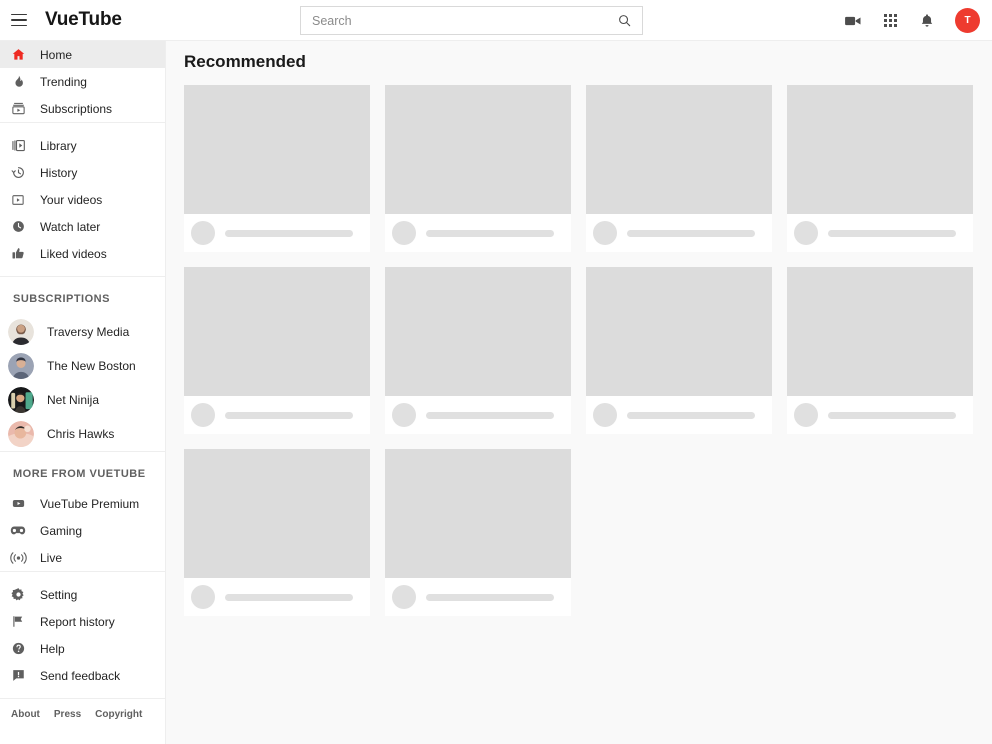  Describe the element at coordinates (82, 108) in the screenshot. I see `sidebar-item-subscriptions: Subscriptions` at that location.